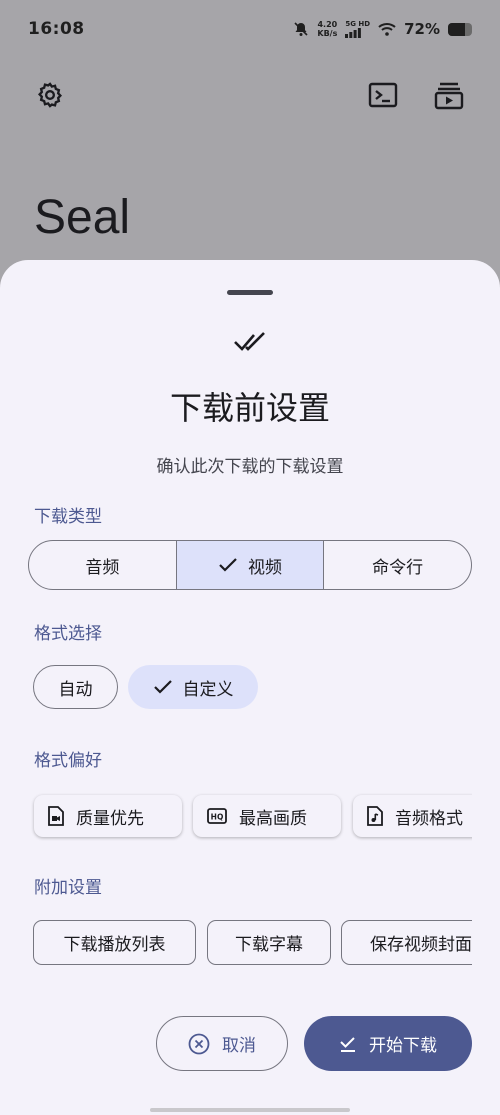 The height and width of the screenshot is (1115, 500). What do you see at coordinates (250, 1110) in the screenshot?
I see `gesture-nav-bar` at bounding box center [250, 1110].